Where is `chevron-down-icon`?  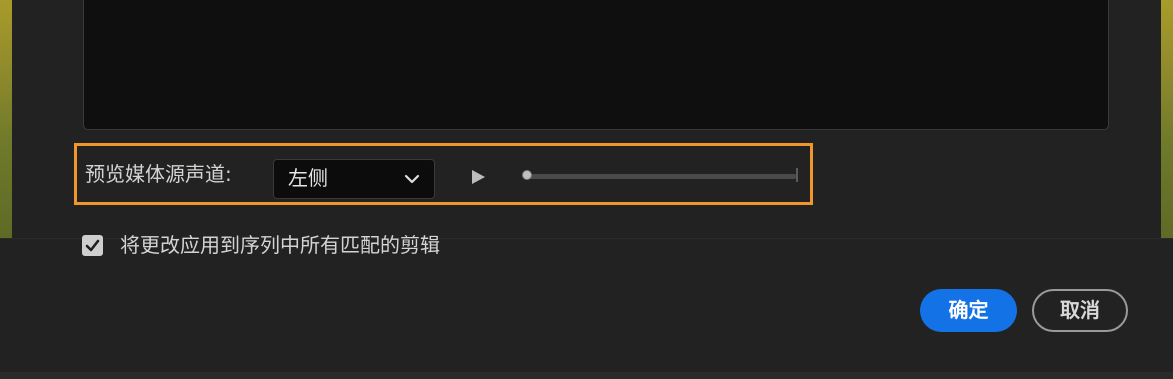
chevron-down-icon is located at coordinates (412, 179).